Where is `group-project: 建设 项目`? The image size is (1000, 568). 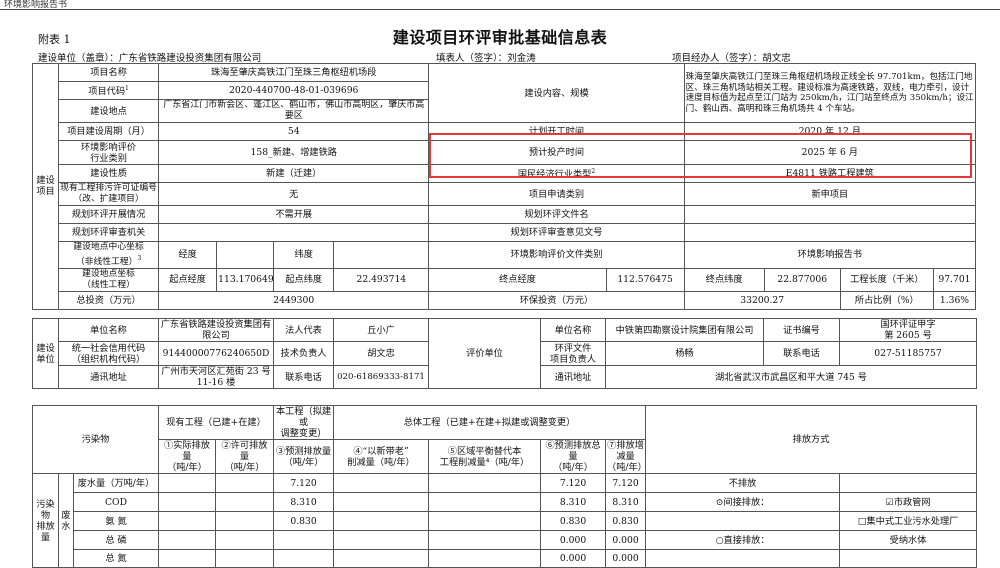
group-project: 建设 项目 is located at coordinates (45, 186).